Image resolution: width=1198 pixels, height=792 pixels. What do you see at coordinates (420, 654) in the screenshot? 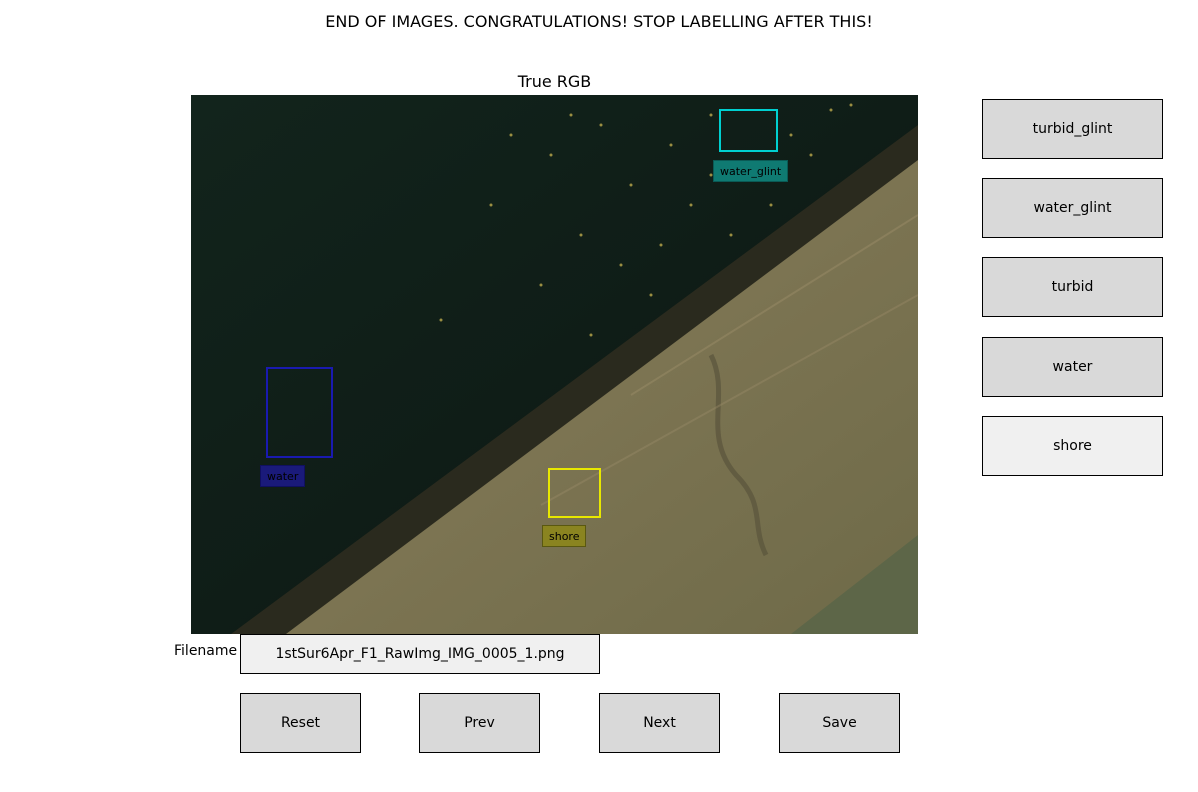
I see `filename-field: 1stSur6Apr_F1_RawImg_IMG_0005_1.png` at bounding box center [420, 654].